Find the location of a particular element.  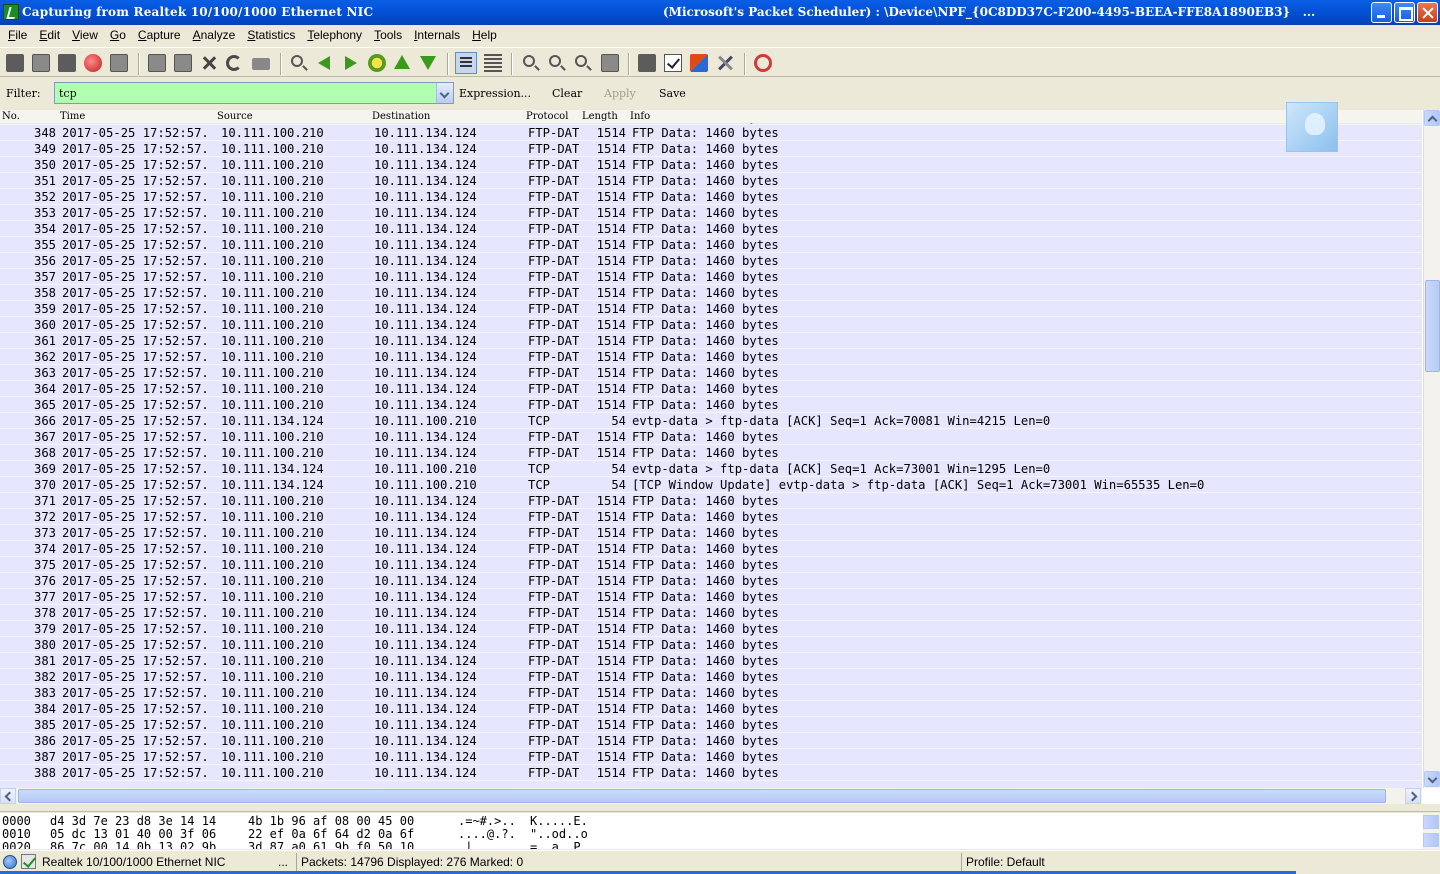

menu-analyze: Analyze is located at coordinates (214, 35).